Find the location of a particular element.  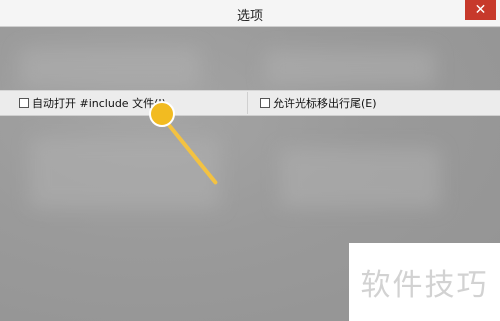

auto-open-include-option: 自动打开 #include 文件(I) is located at coordinates (92, 103).